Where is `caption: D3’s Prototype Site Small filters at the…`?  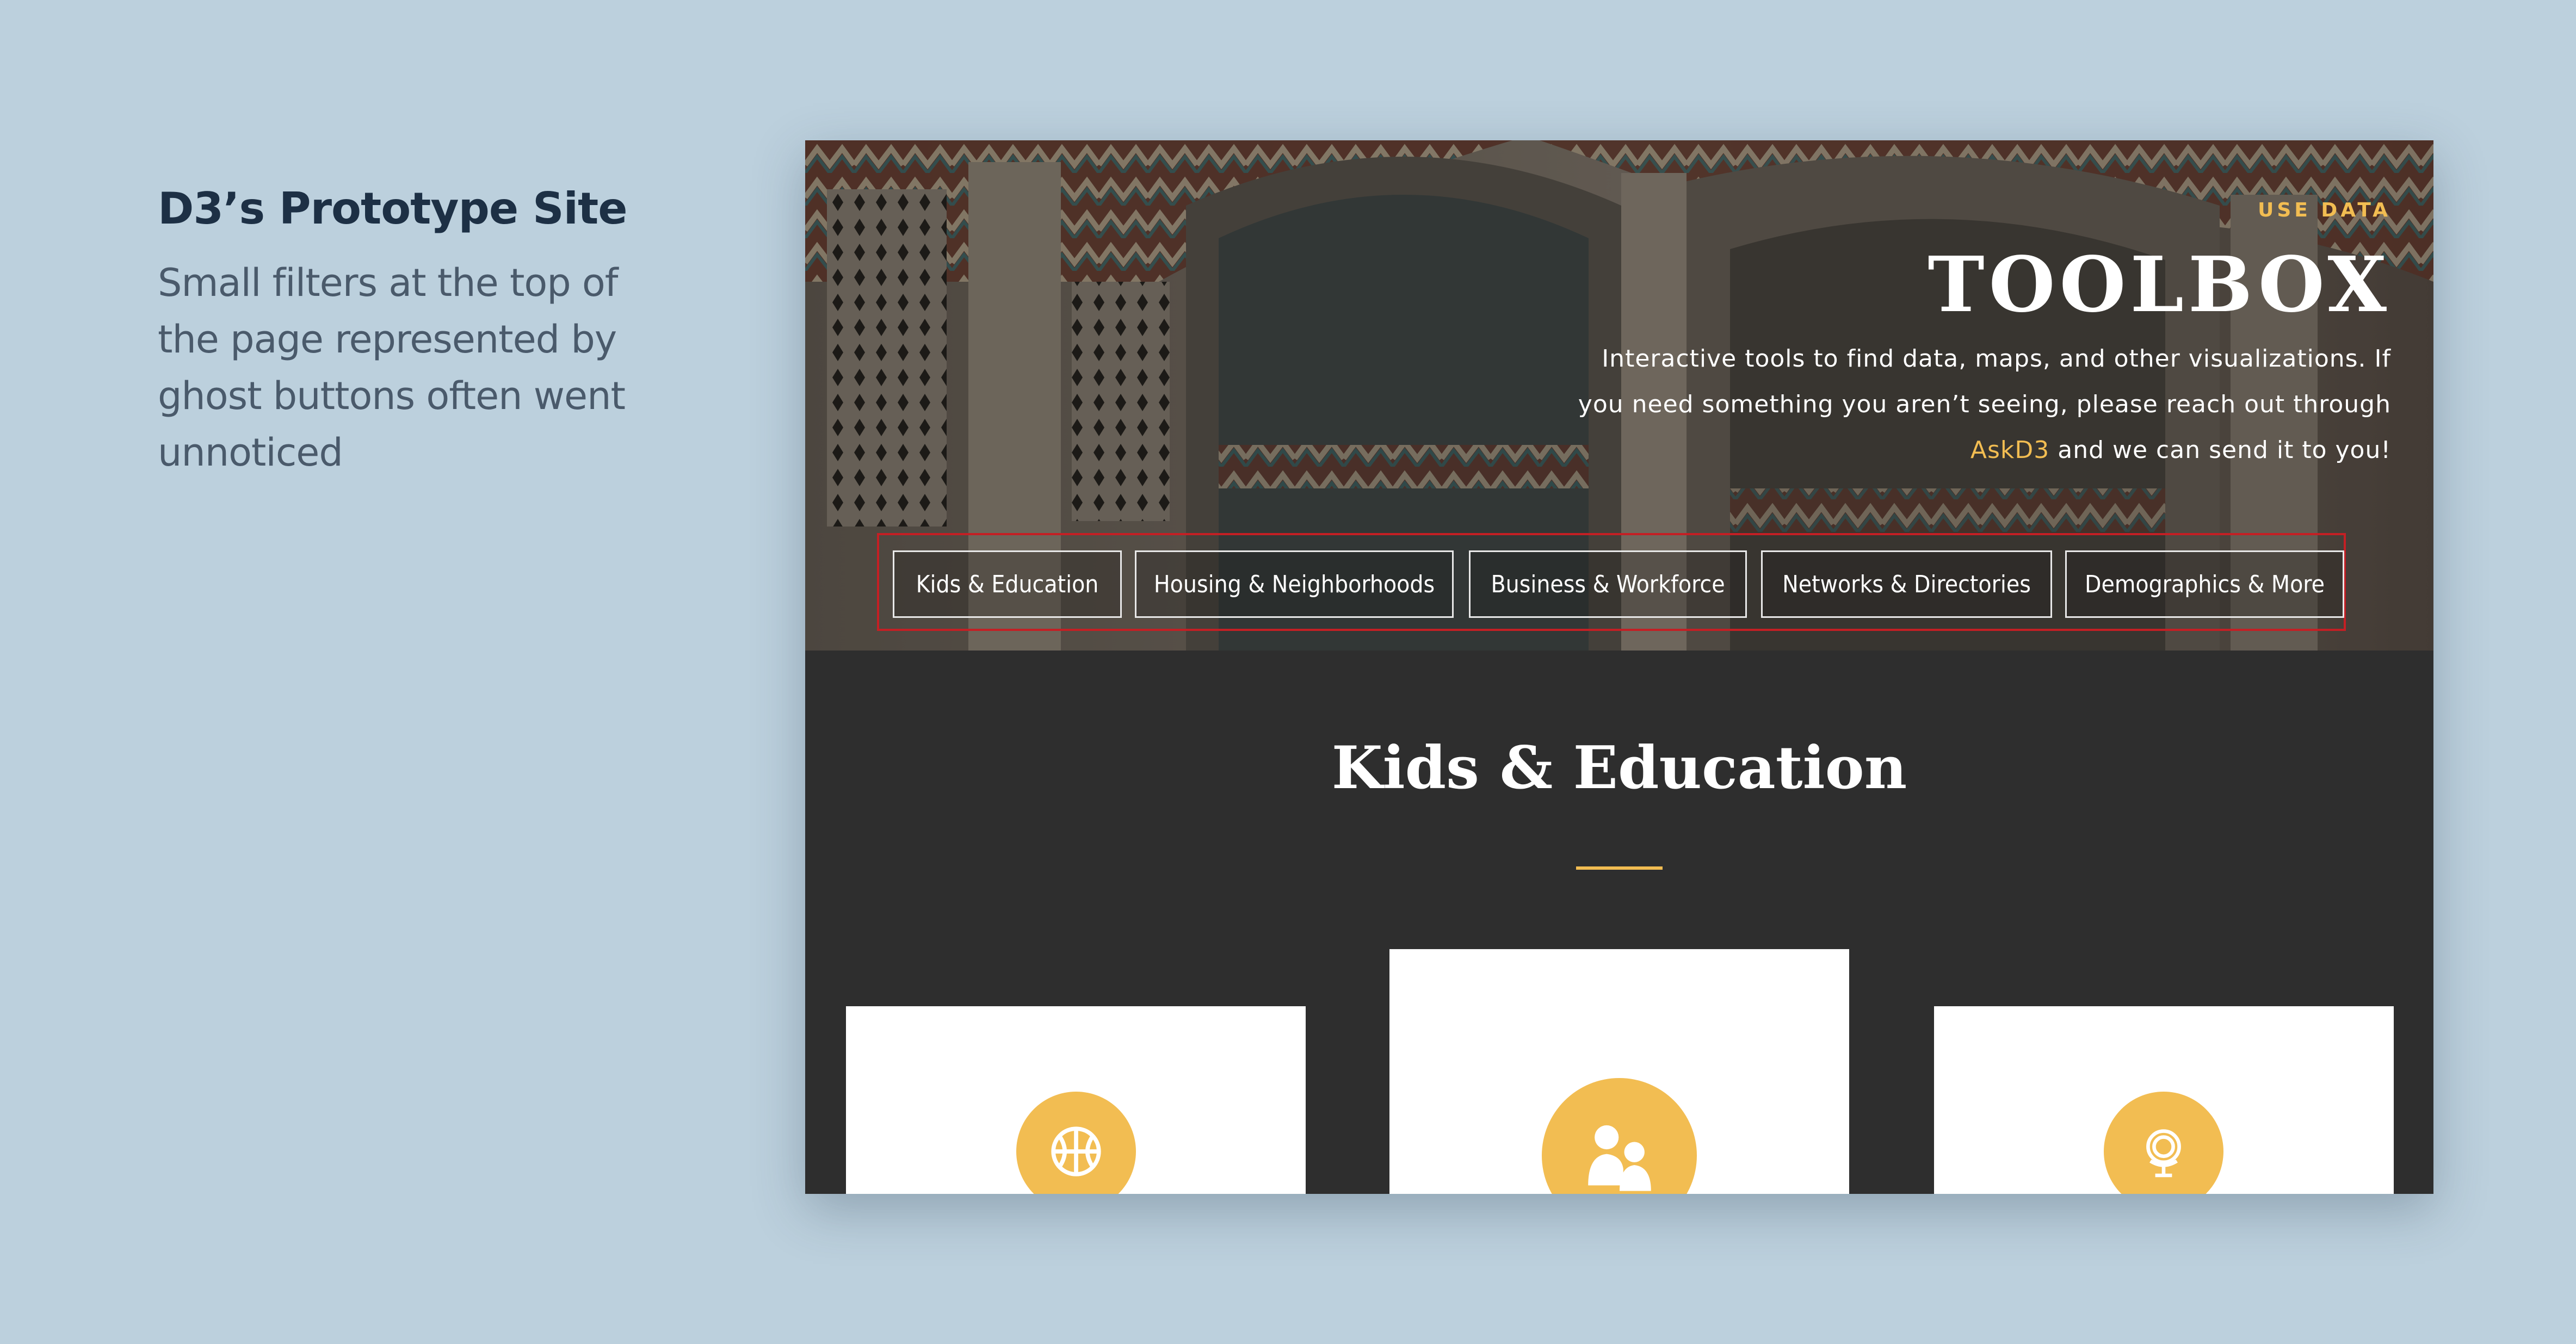
caption: D3’s Prototype Site Small filters at the… is located at coordinates (403, 333).